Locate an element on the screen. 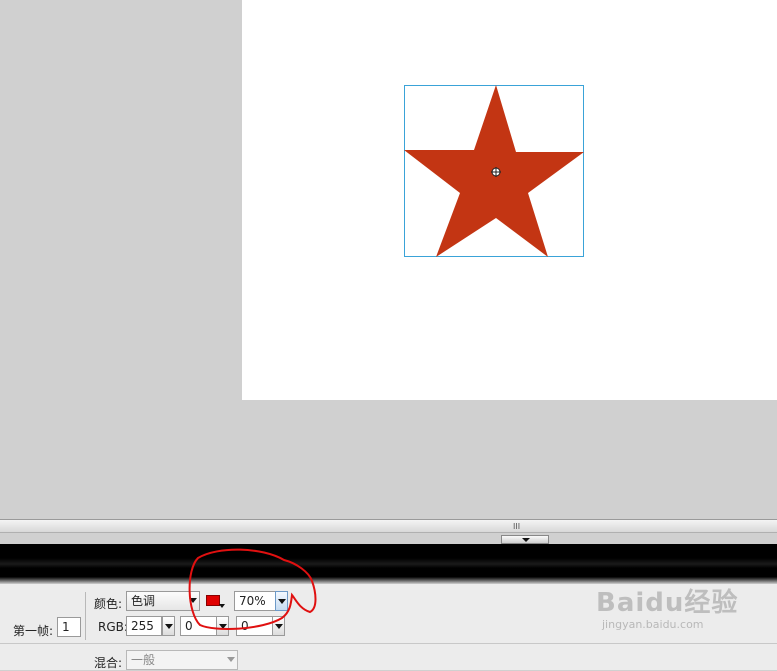  grip-icon: III is located at coordinates (516, 526).